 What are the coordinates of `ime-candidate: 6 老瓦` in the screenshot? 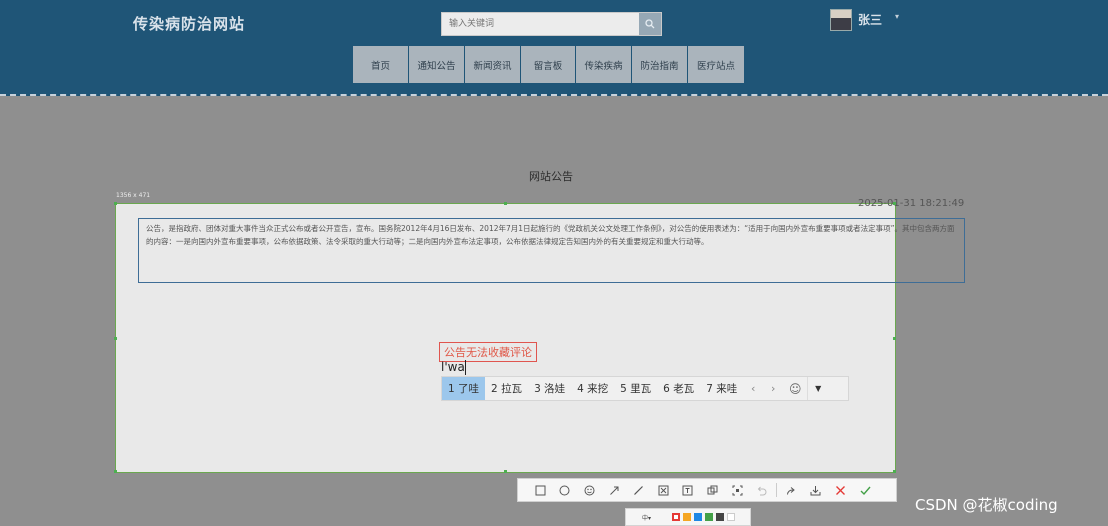 It's located at (678, 388).